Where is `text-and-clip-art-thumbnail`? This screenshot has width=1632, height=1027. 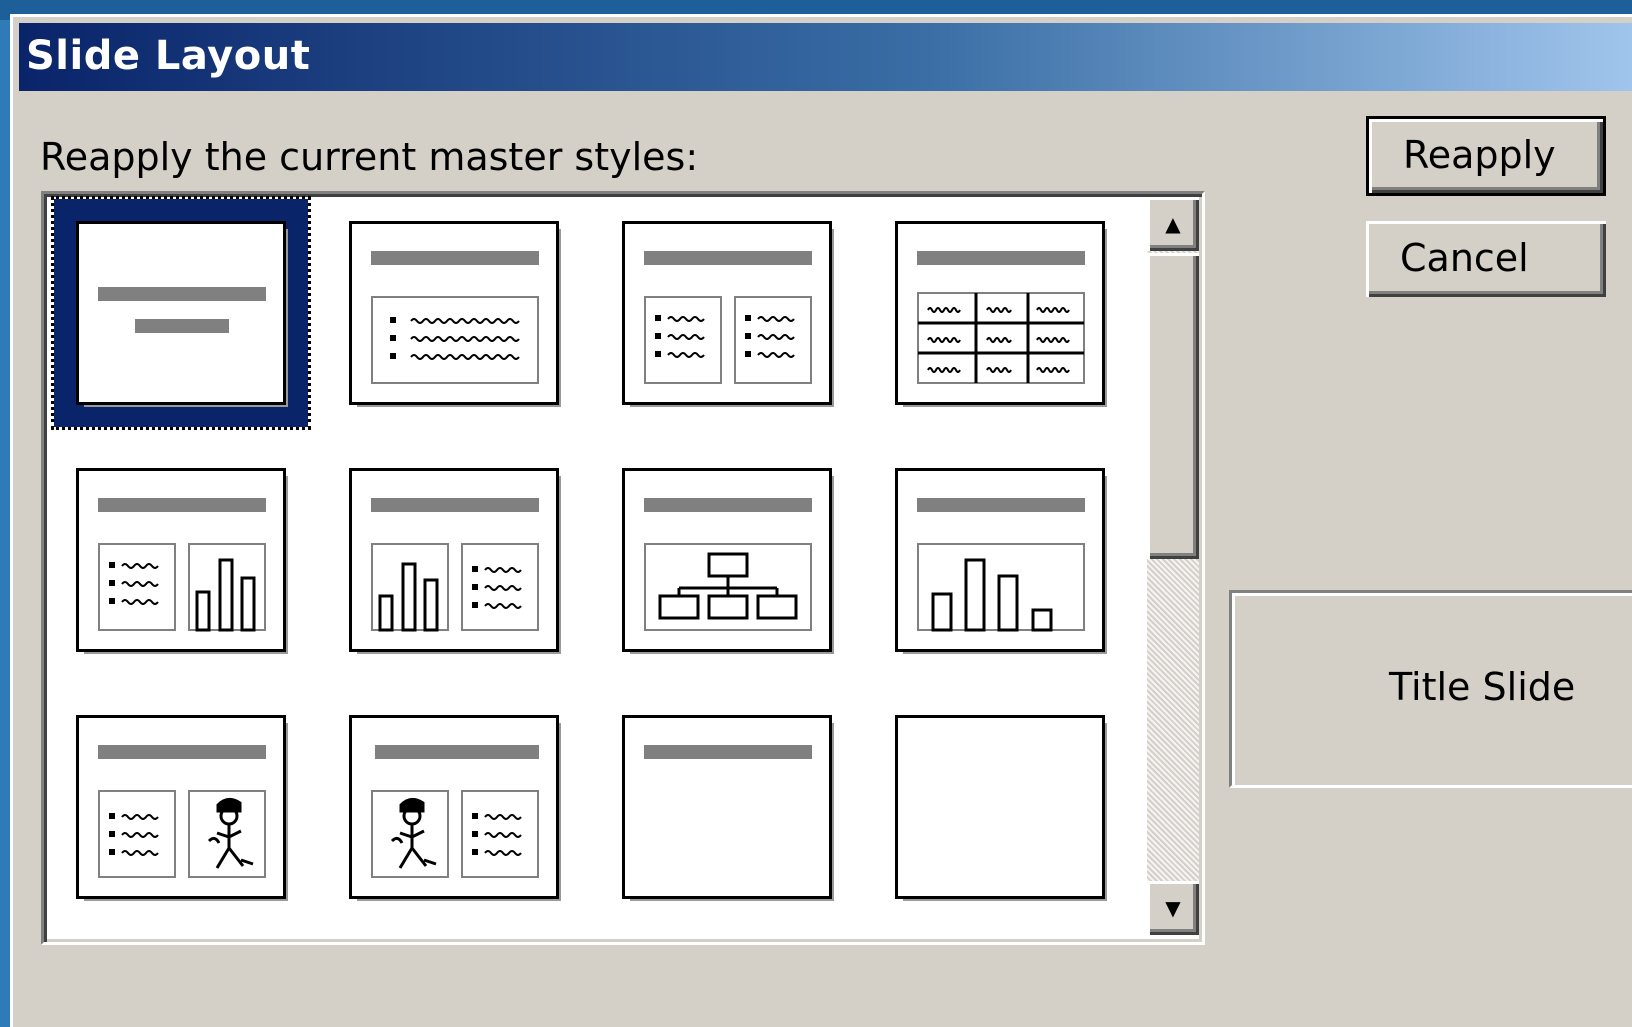
text-and-clip-art-thumbnail is located at coordinates (182, 808).